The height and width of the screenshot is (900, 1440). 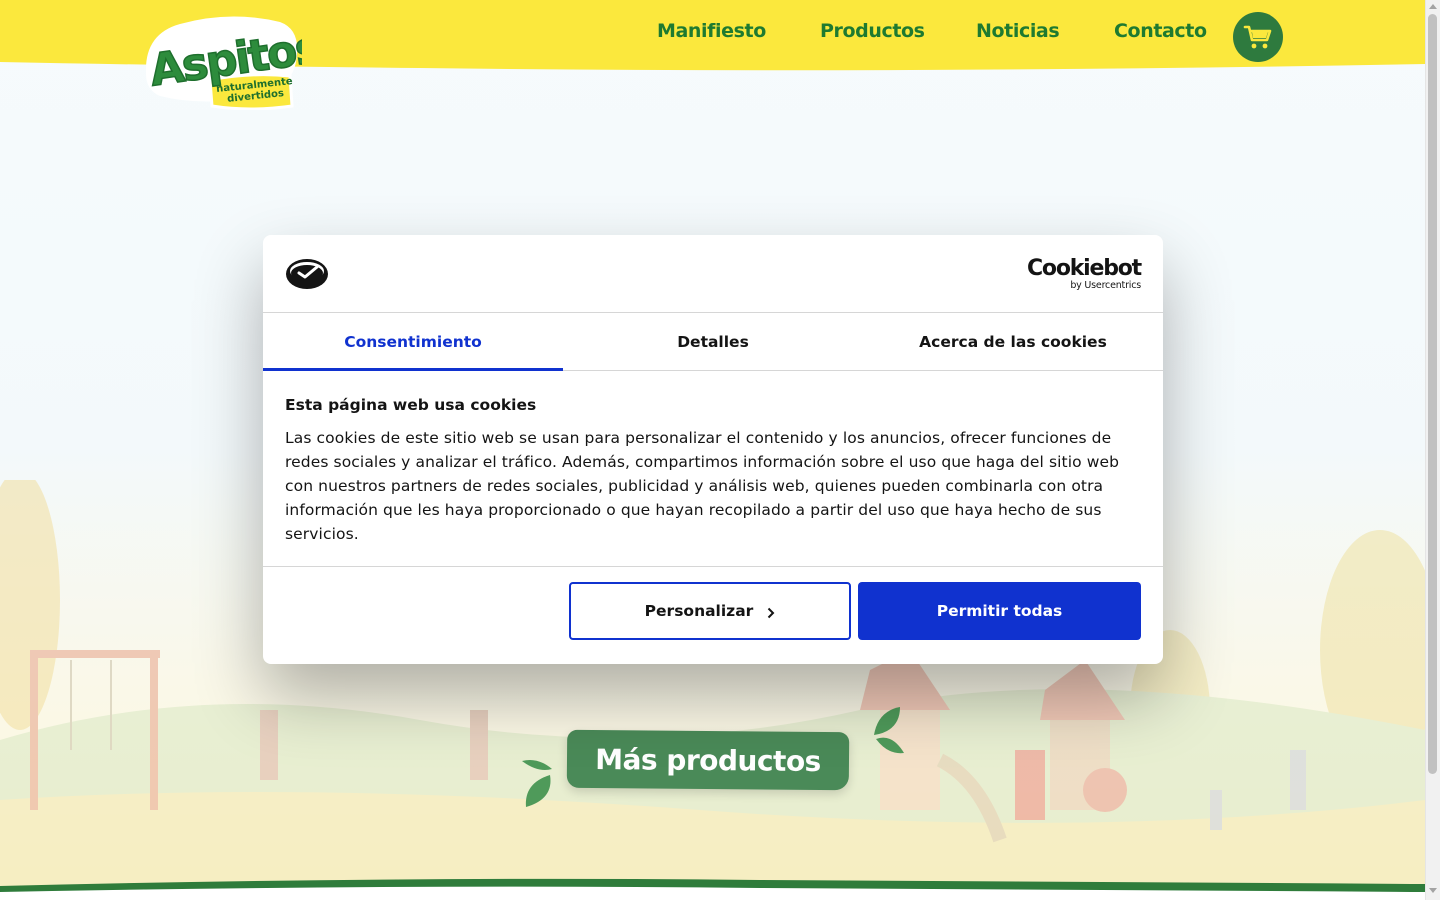 I want to click on cart-icon, so click(x=1257, y=37).